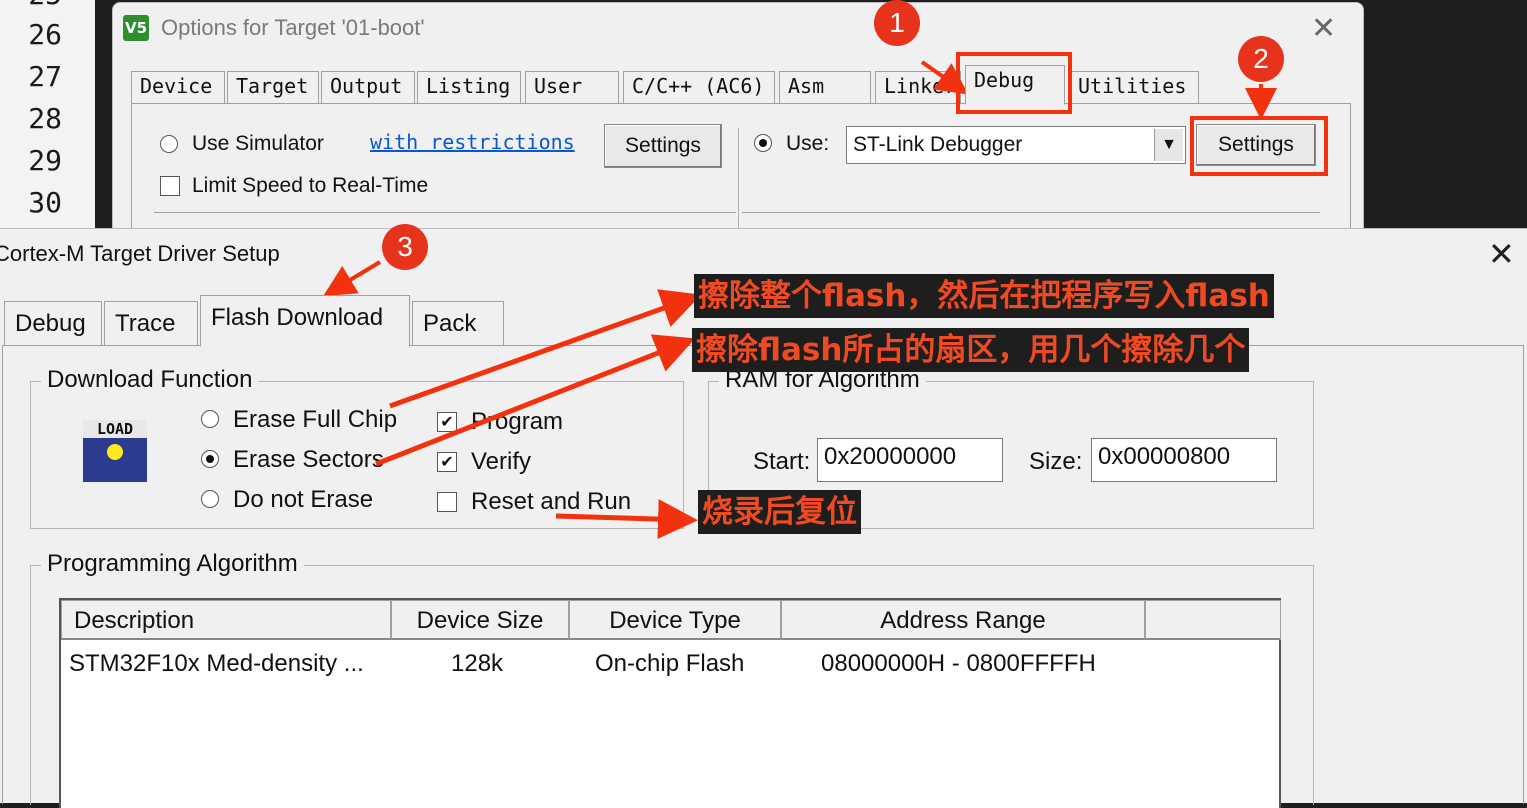  I want to click on arrow-to-flash-download-tab, so click(352, 278).